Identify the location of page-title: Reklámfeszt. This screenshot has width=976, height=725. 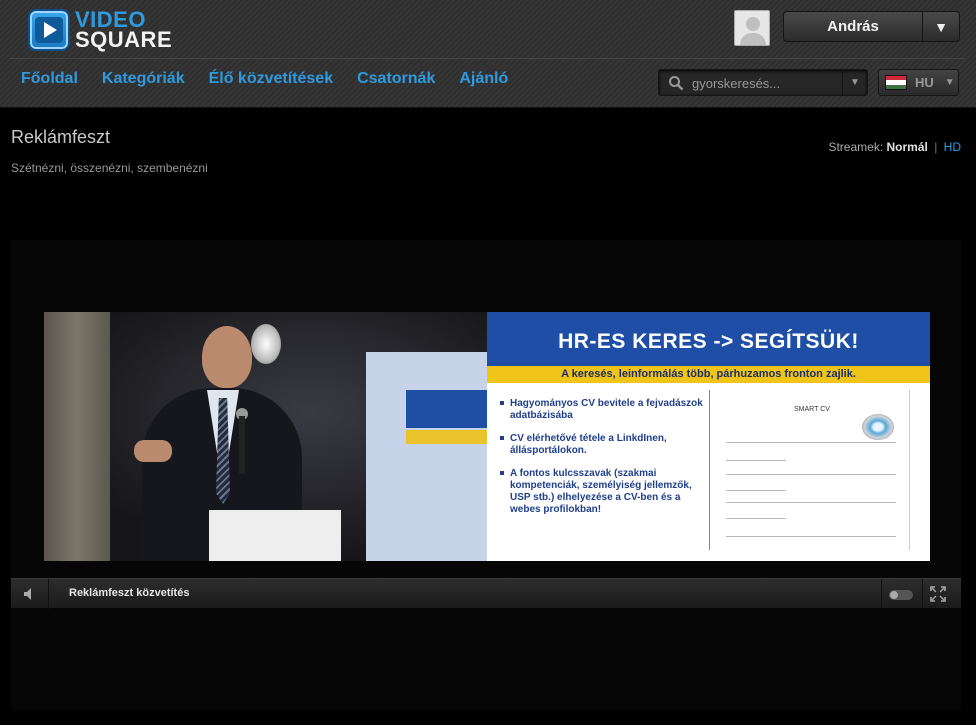
(61, 137).